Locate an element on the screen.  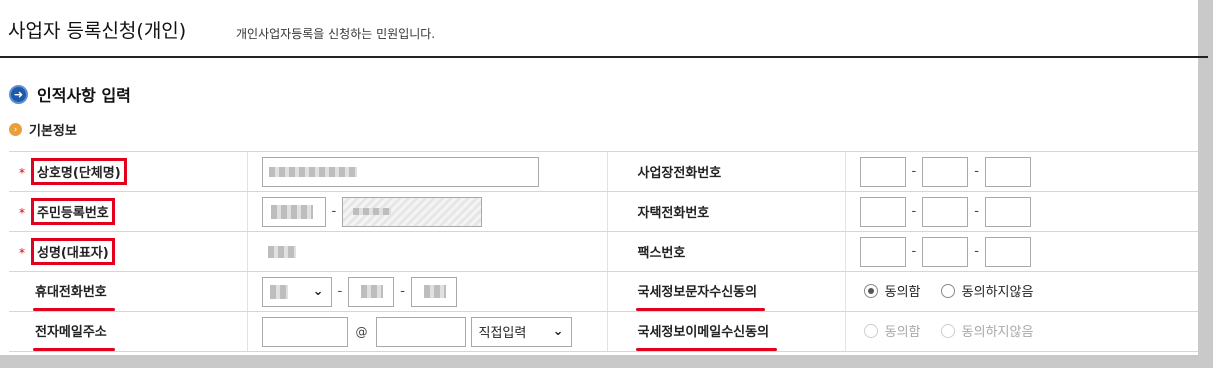
subsection-title: 기본정보 is located at coordinates (53, 131).